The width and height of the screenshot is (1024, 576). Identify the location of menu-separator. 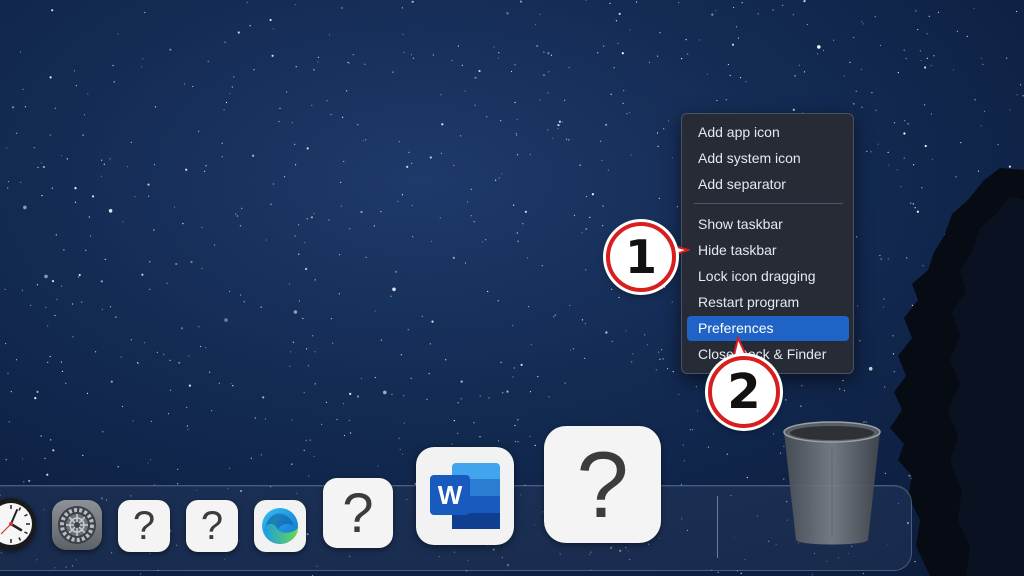
(768, 203).